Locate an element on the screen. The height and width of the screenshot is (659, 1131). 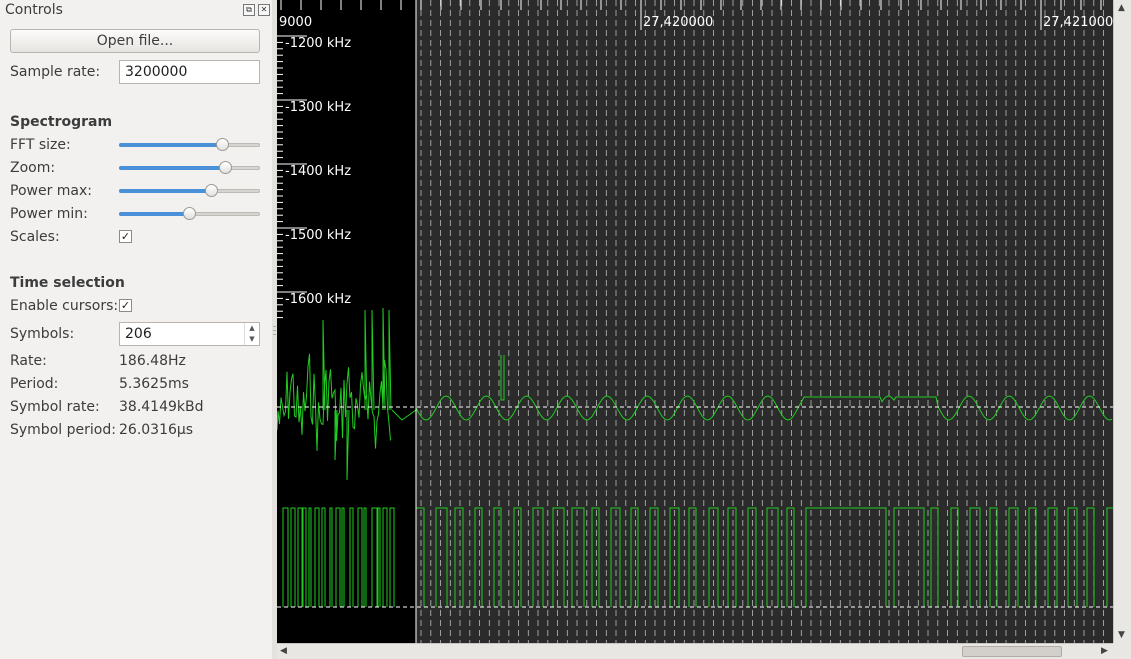
scales-checkbox: ✓ is located at coordinates (125, 236).